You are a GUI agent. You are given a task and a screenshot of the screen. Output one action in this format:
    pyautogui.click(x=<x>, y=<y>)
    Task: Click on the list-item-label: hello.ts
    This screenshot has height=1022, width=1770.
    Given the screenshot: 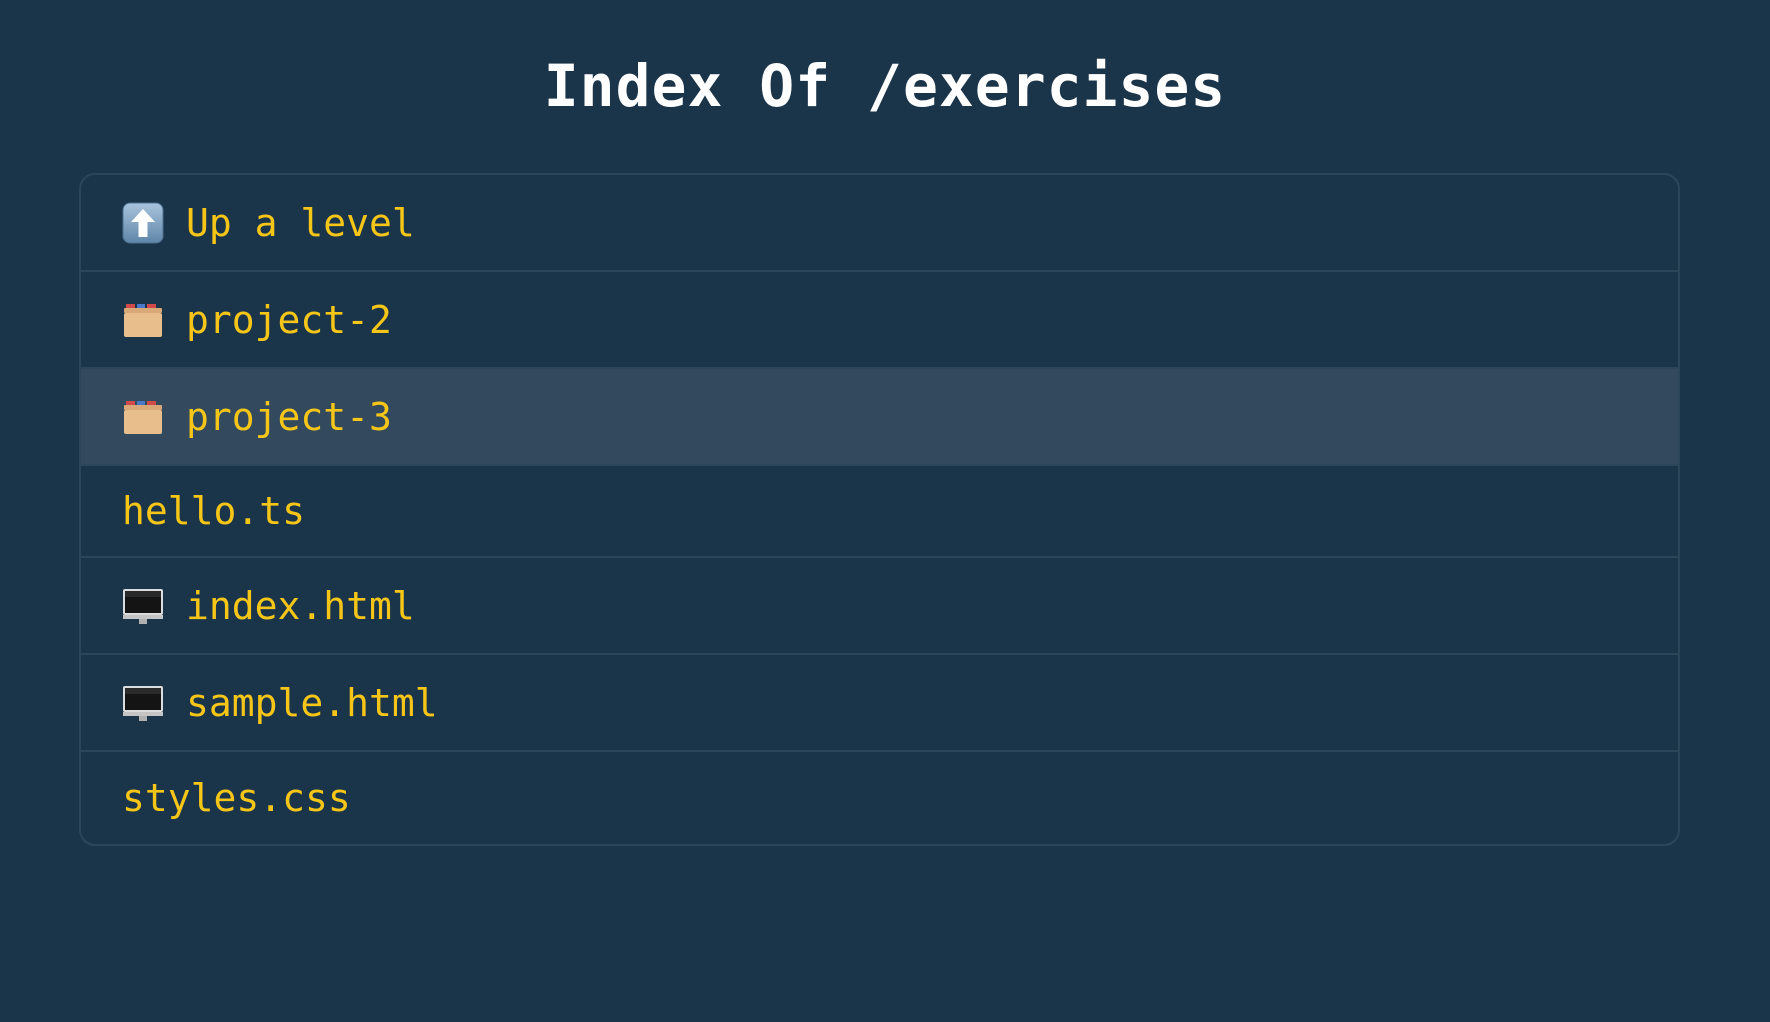 What is the action you would take?
    pyautogui.click(x=214, y=511)
    